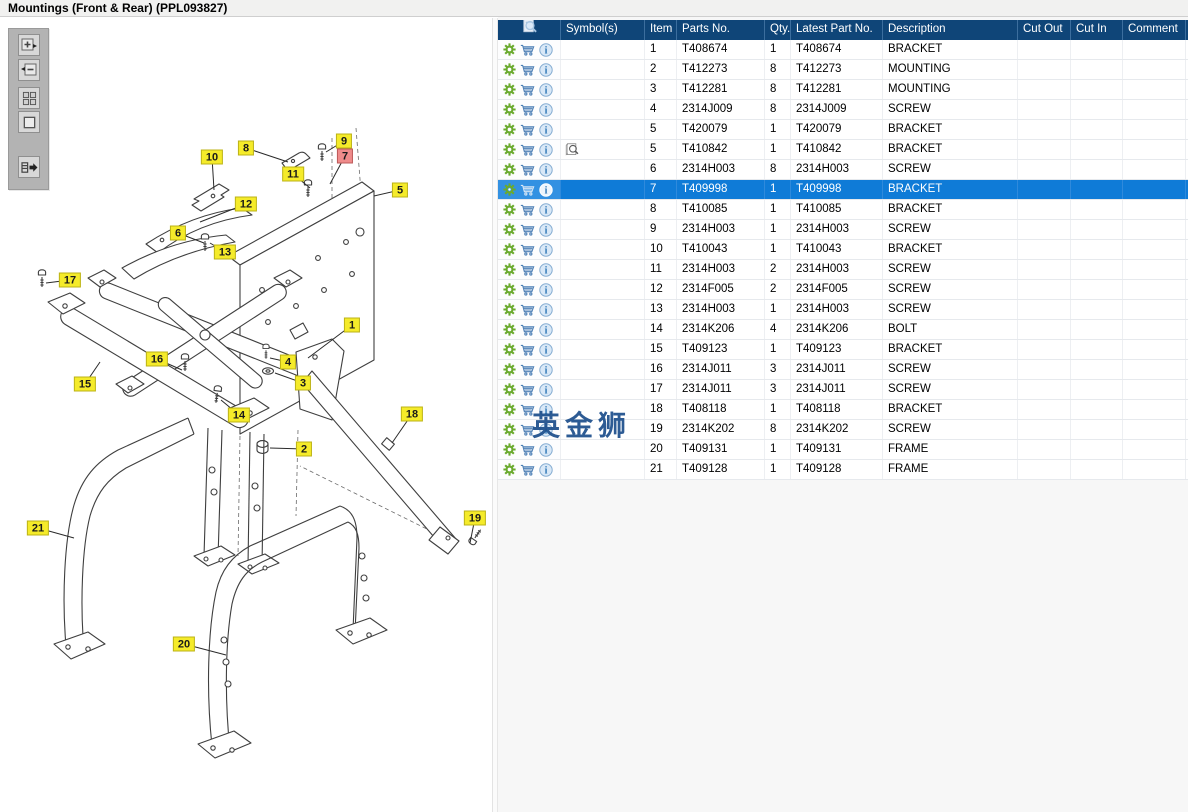 This screenshot has height=812, width=1188. Describe the element at coordinates (843, 110) in the screenshot. I see `table-row: i 4 2314J009 8 2314J009 SCREW` at that location.